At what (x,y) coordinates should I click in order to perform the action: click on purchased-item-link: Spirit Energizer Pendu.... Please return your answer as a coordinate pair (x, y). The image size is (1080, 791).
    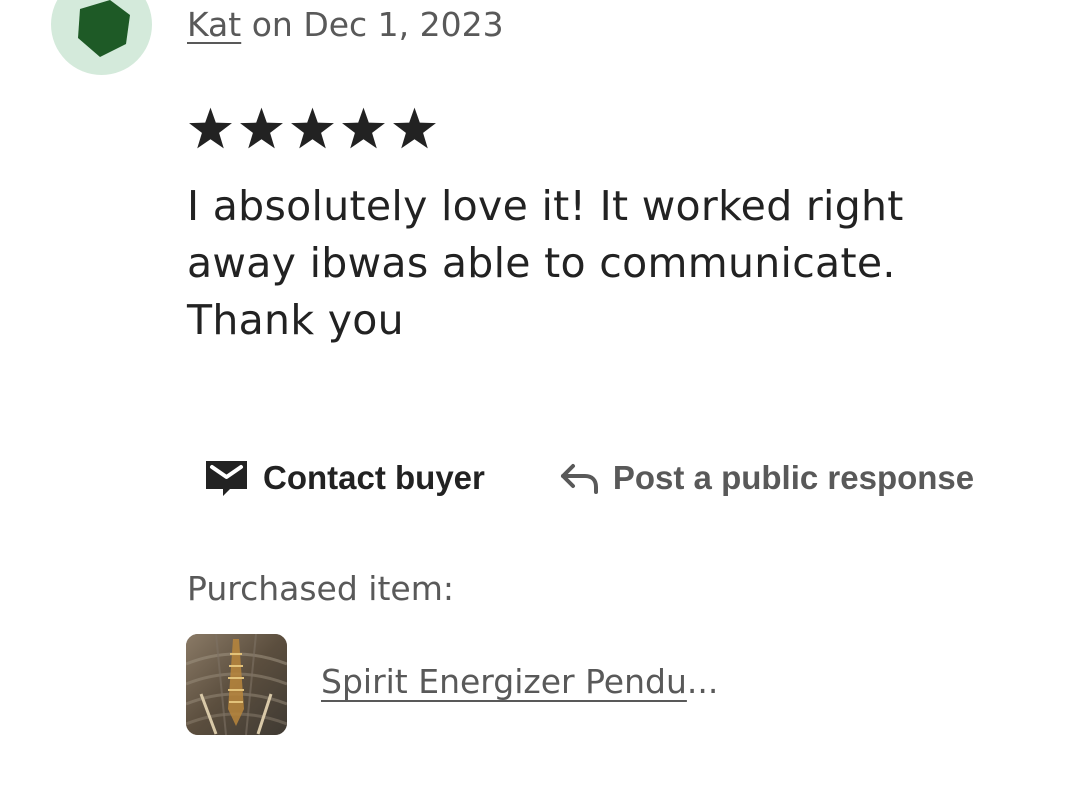
    Looking at the image, I should click on (519, 681).